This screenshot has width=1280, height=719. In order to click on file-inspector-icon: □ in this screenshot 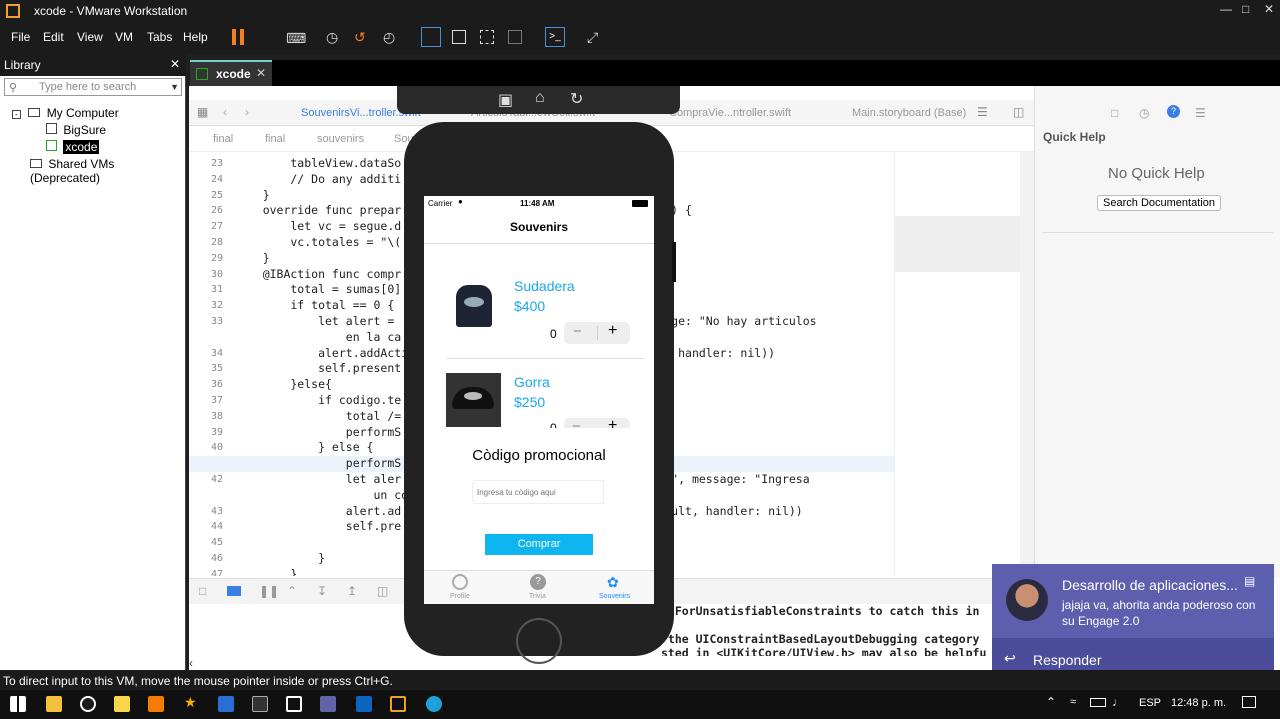, I will do `click(1114, 113)`.